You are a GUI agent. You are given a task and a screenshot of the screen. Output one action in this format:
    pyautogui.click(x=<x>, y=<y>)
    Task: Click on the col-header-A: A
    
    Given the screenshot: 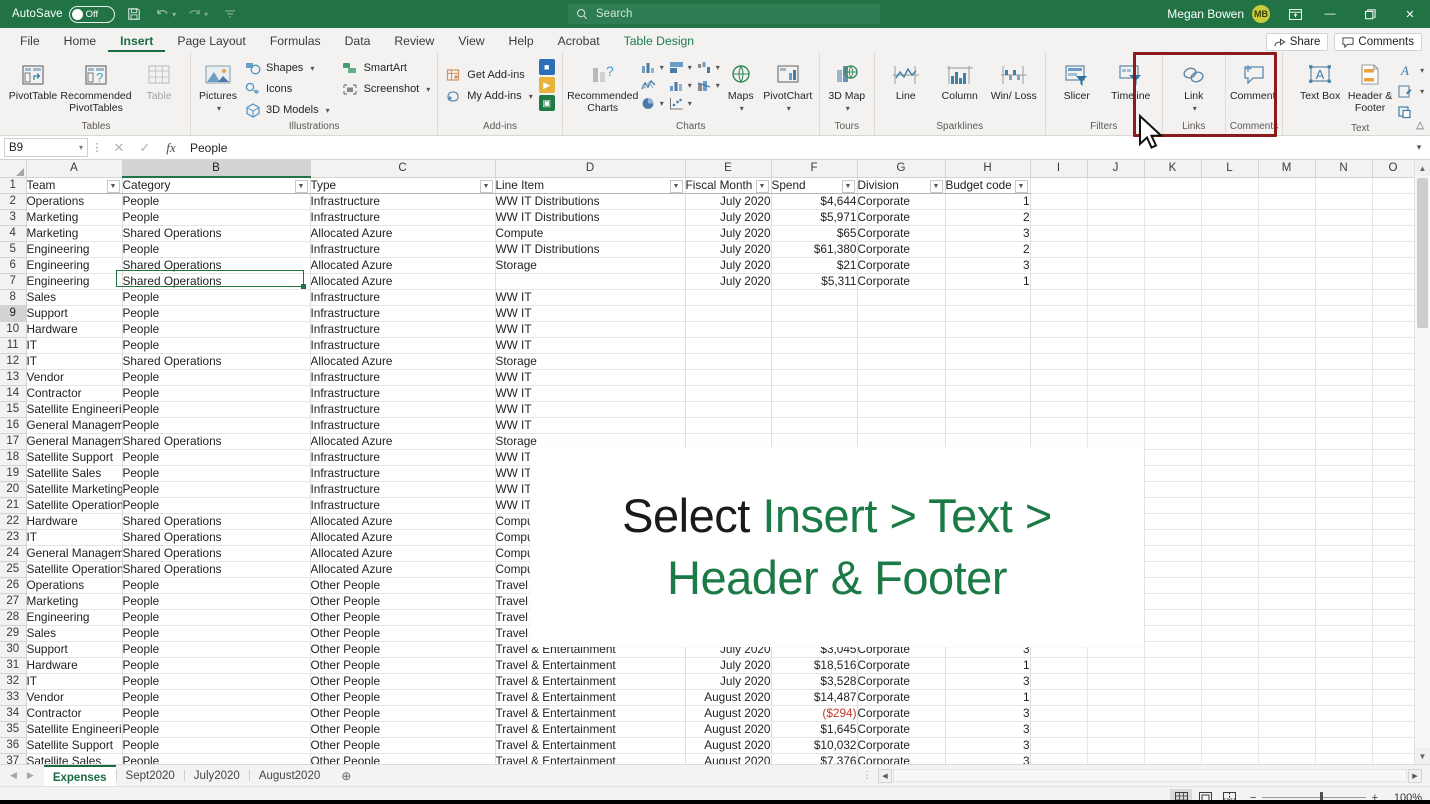 What is the action you would take?
    pyautogui.click(x=74, y=169)
    